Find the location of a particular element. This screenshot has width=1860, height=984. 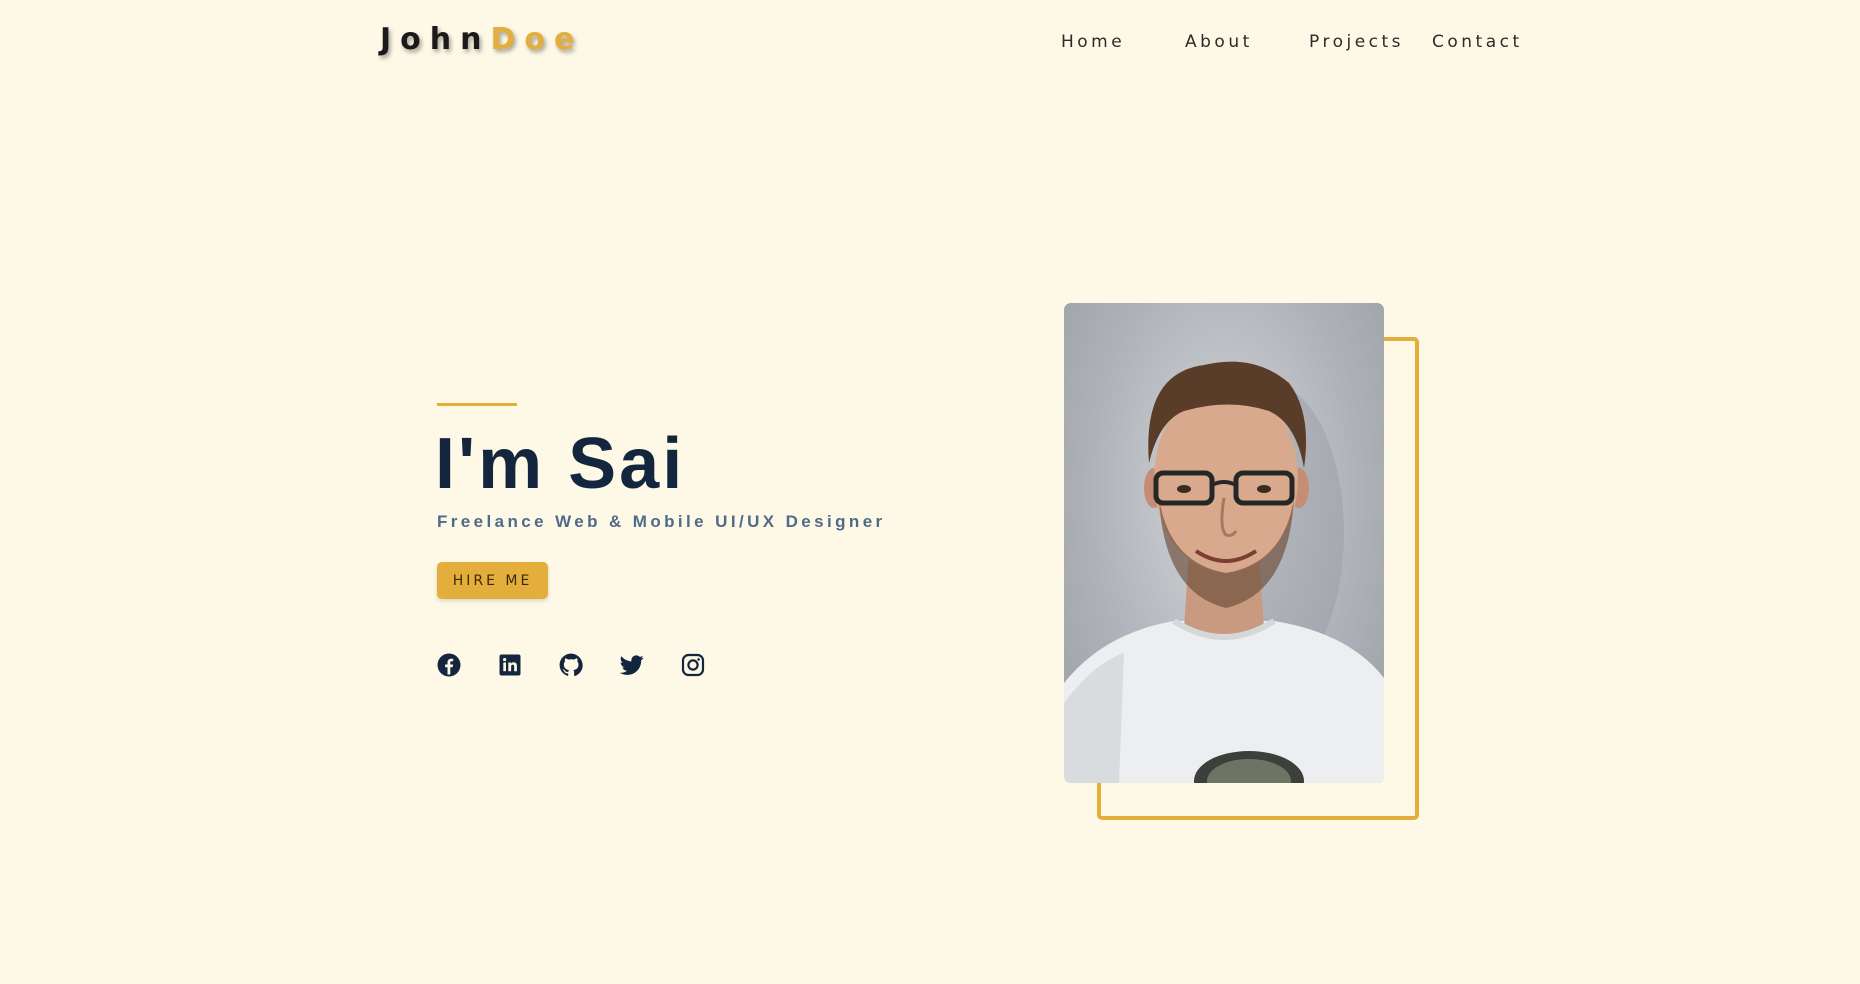

main-nav: Home About Projects Contact is located at coordinates (930, 44).